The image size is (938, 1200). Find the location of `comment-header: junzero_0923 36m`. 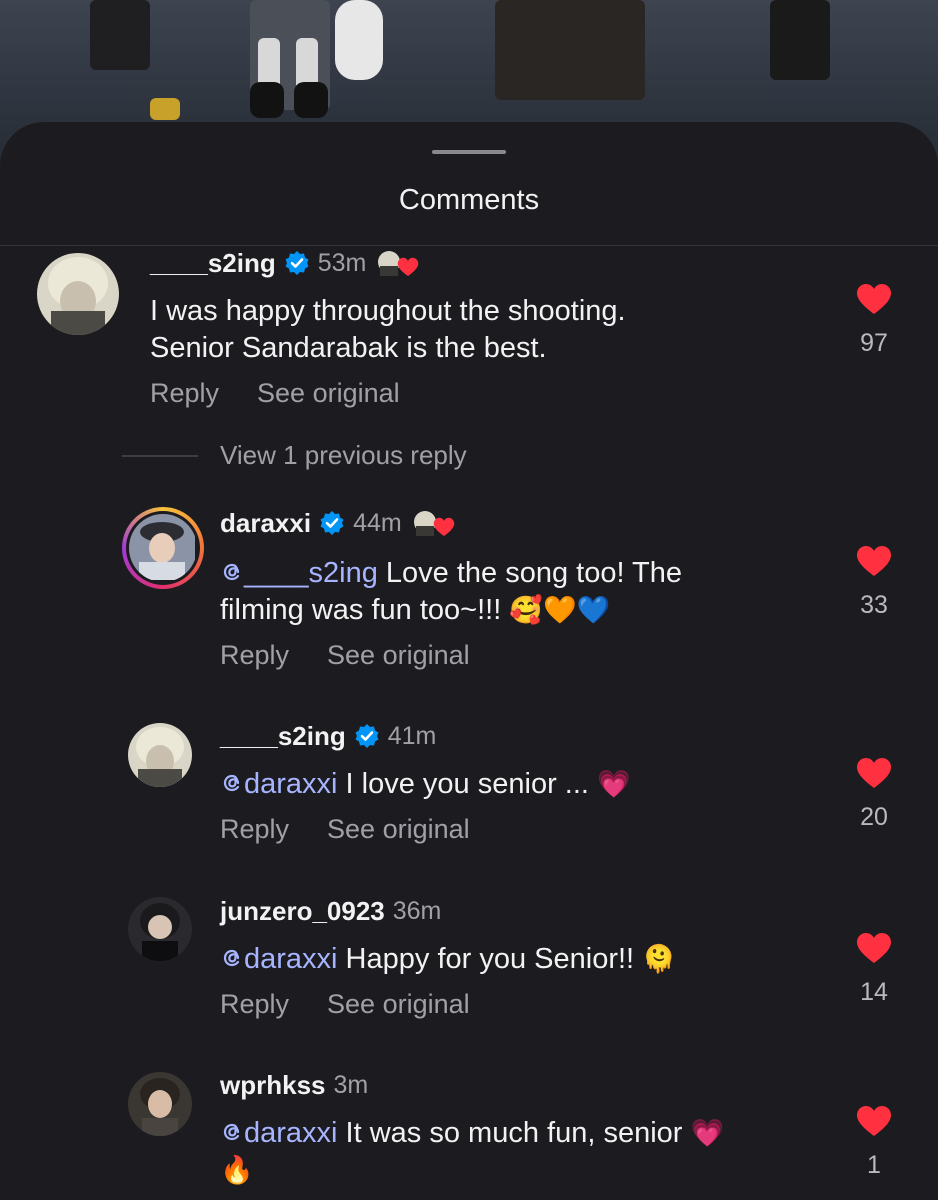

comment-header: junzero_0923 36m is located at coordinates (330, 911).